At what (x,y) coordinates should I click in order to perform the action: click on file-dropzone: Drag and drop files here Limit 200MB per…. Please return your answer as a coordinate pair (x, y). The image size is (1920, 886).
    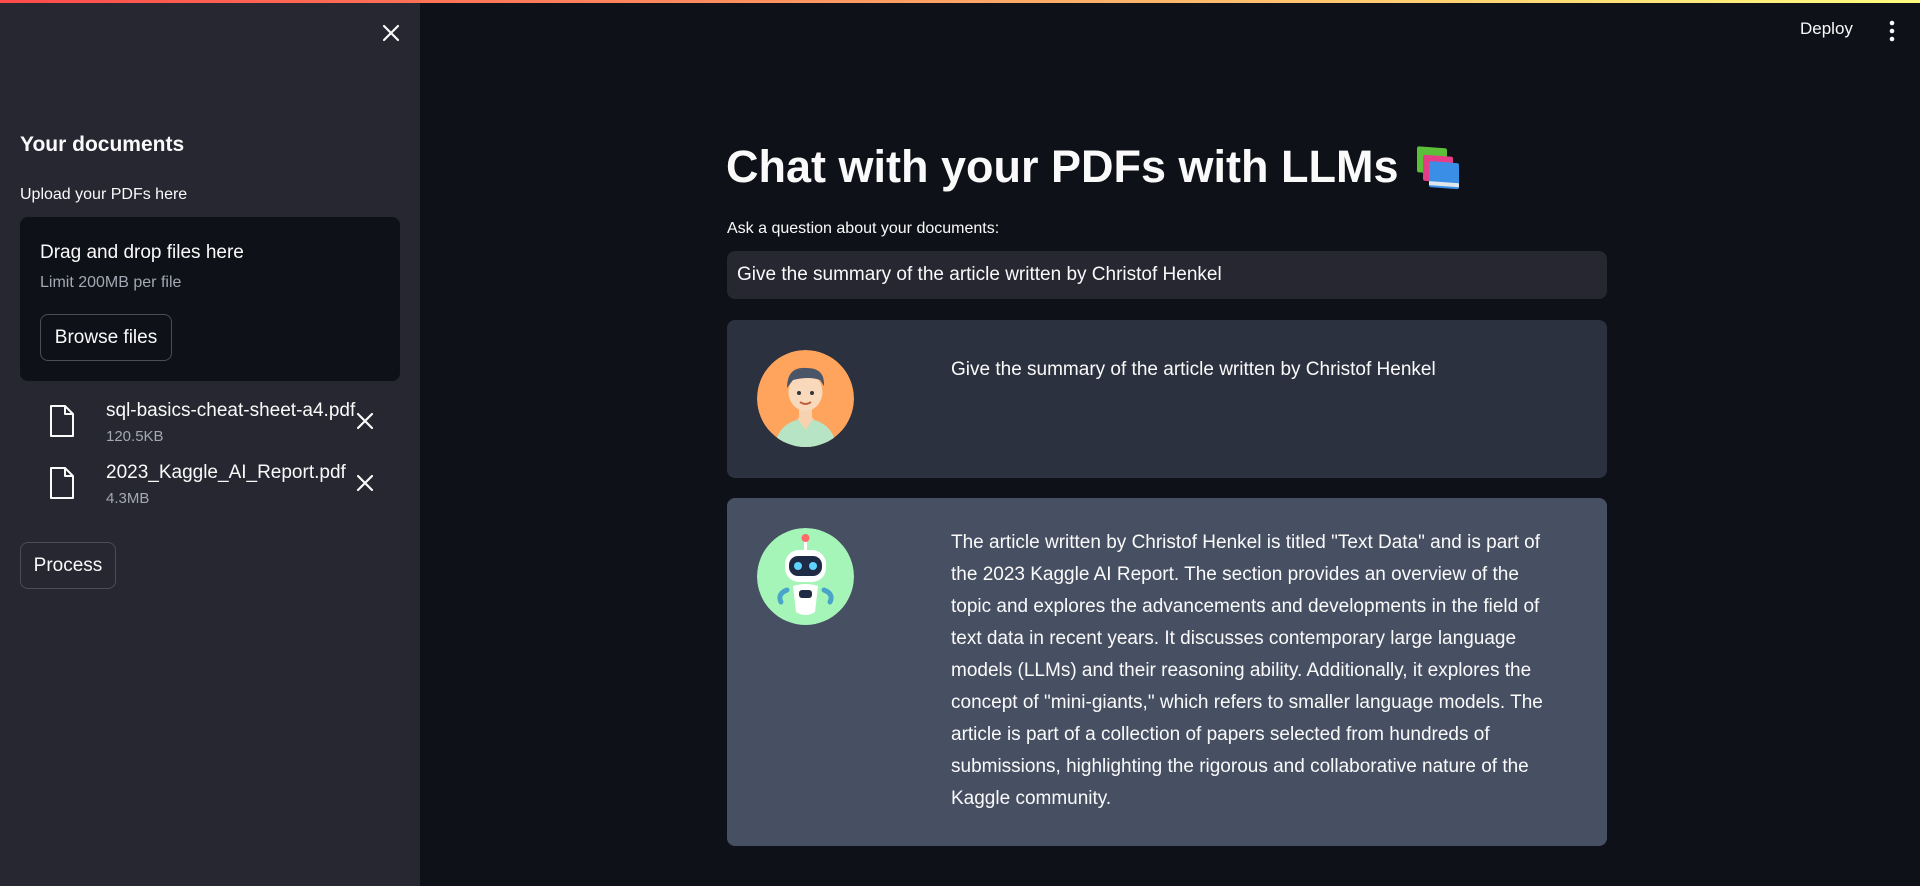
    Looking at the image, I should click on (210, 299).